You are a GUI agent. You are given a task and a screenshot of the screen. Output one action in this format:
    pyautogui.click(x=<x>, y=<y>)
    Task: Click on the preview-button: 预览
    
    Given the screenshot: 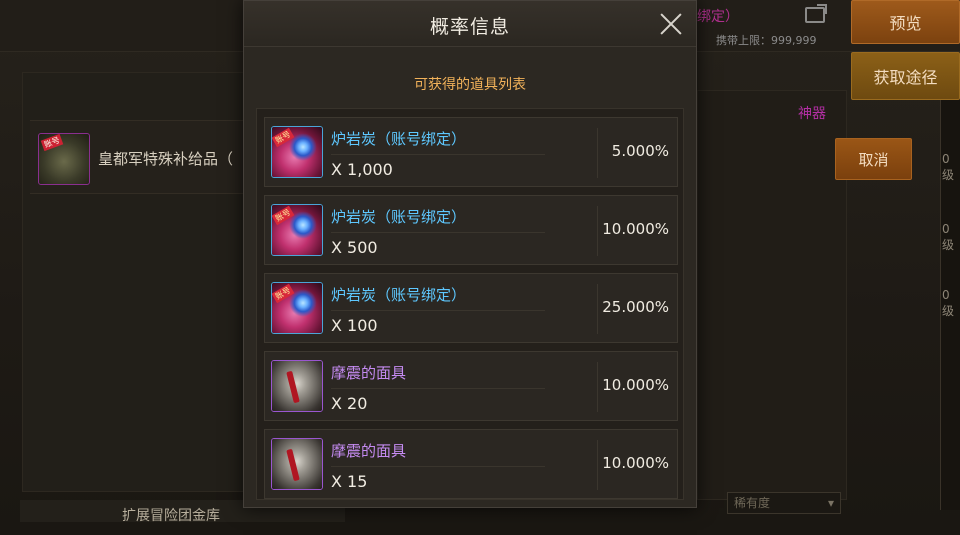 What is the action you would take?
    pyautogui.click(x=905, y=22)
    